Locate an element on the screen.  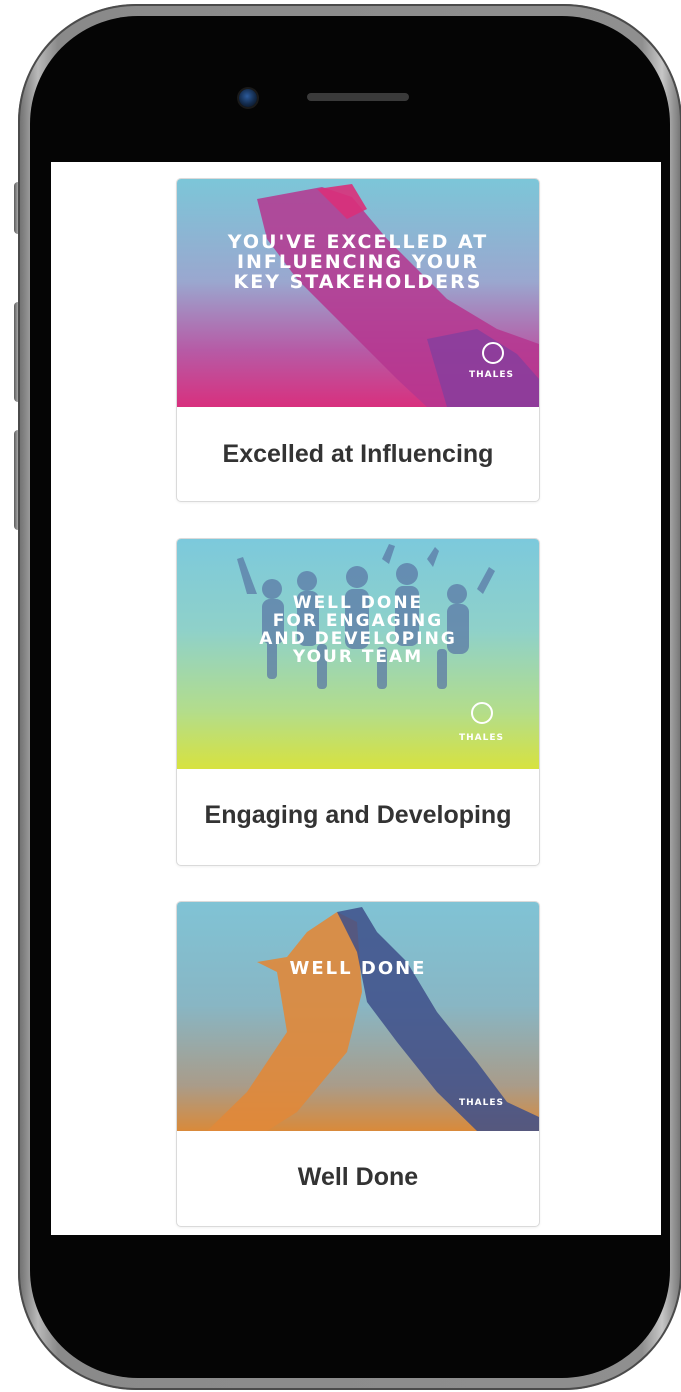
earpiece-speaker is located at coordinates (358, 97).